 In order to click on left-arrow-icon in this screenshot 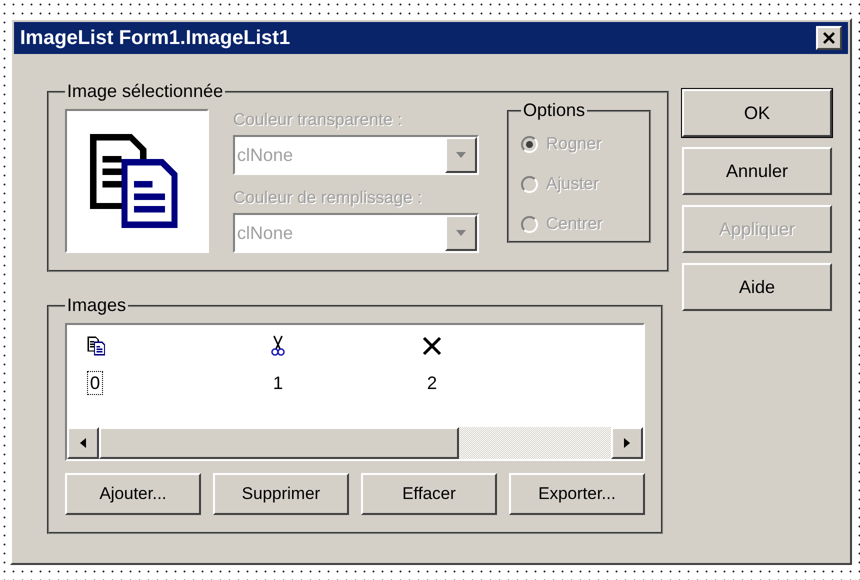, I will do `click(83, 443)`.